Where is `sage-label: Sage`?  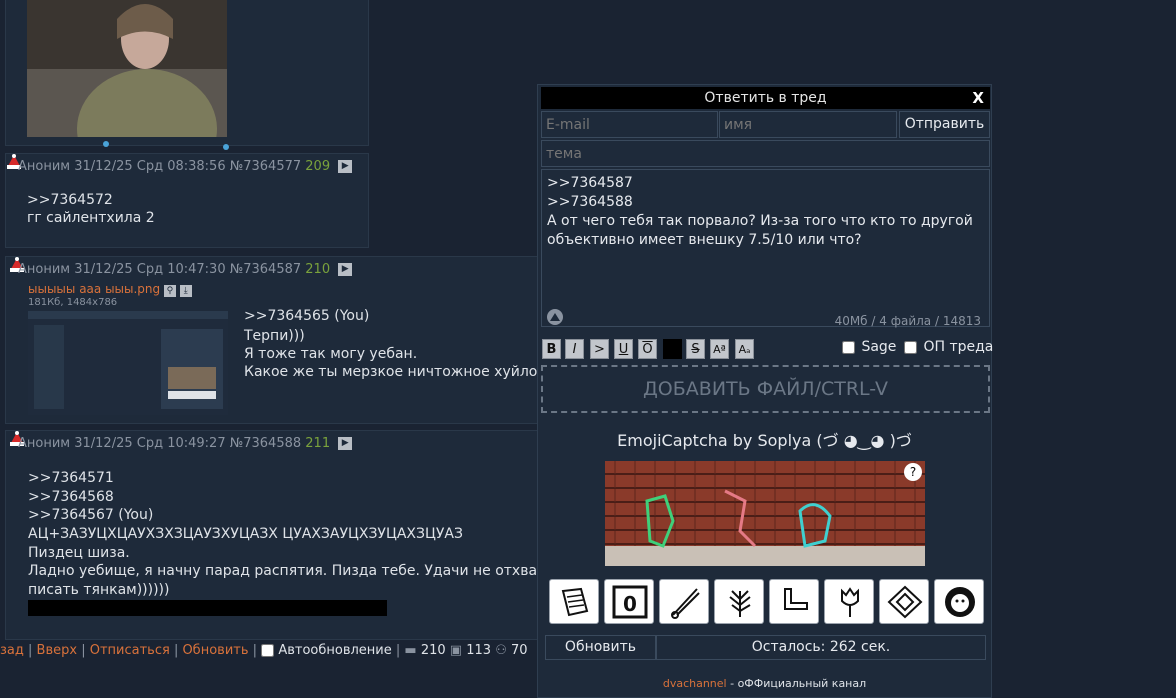 sage-label: Sage is located at coordinates (879, 347).